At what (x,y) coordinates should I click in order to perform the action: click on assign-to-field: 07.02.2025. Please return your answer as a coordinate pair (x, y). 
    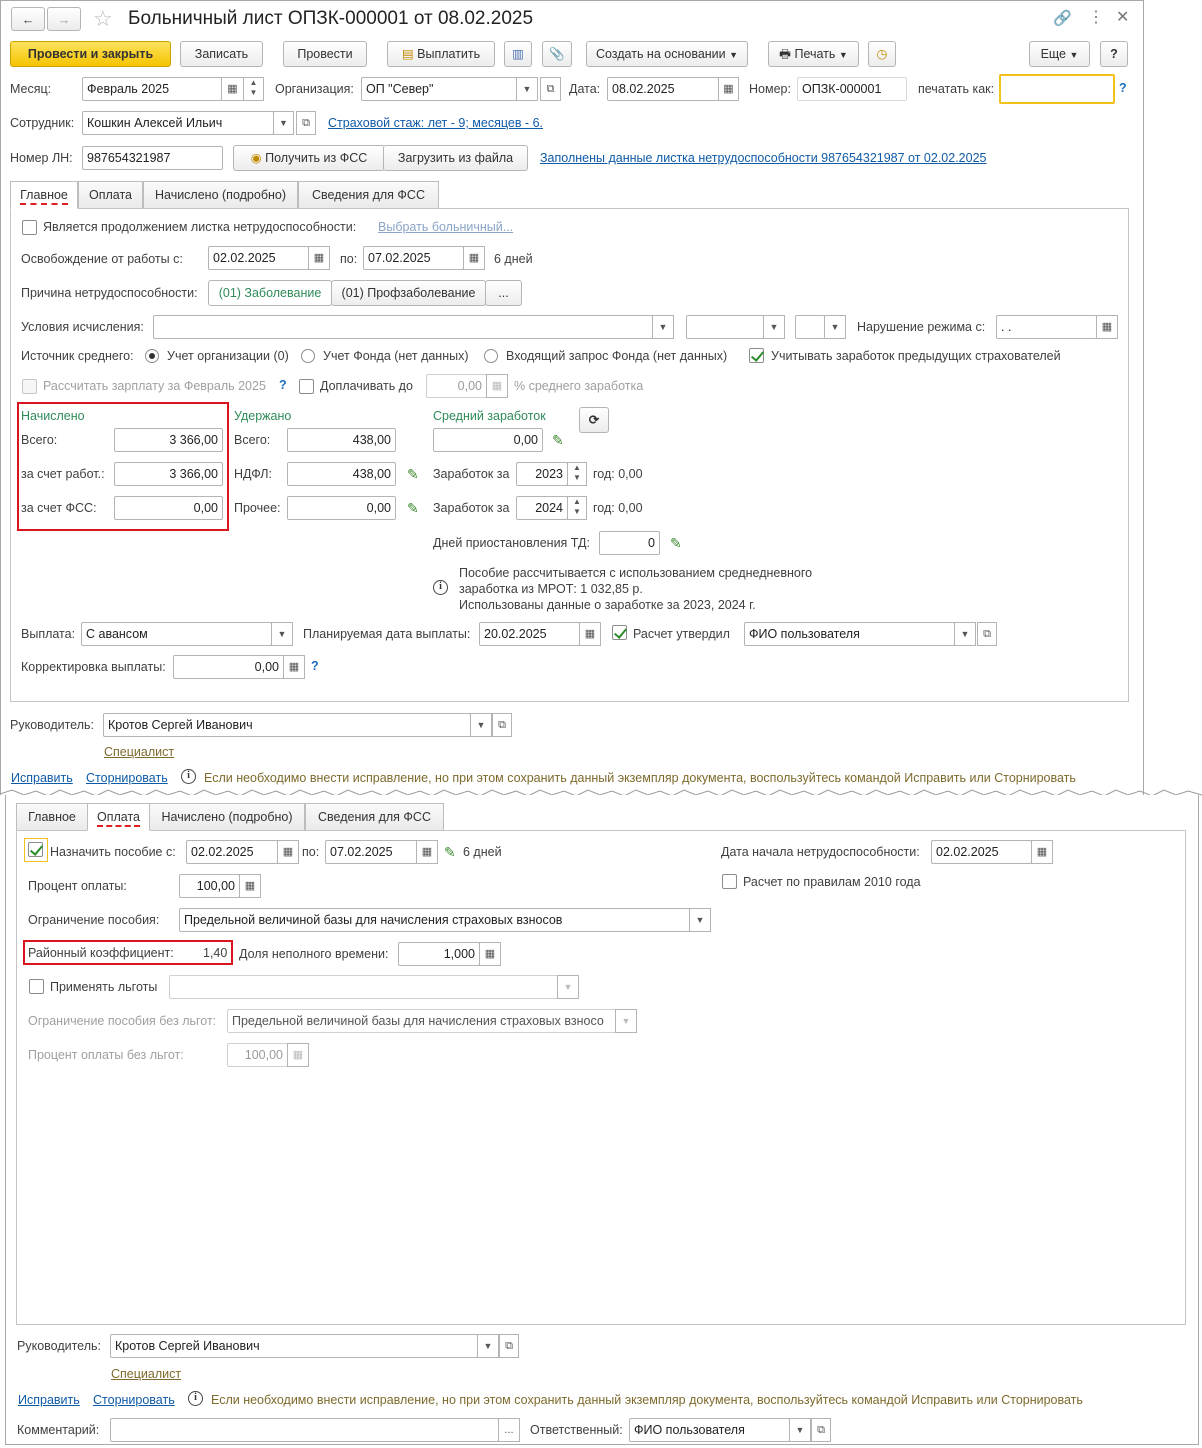
    Looking at the image, I should click on (371, 852).